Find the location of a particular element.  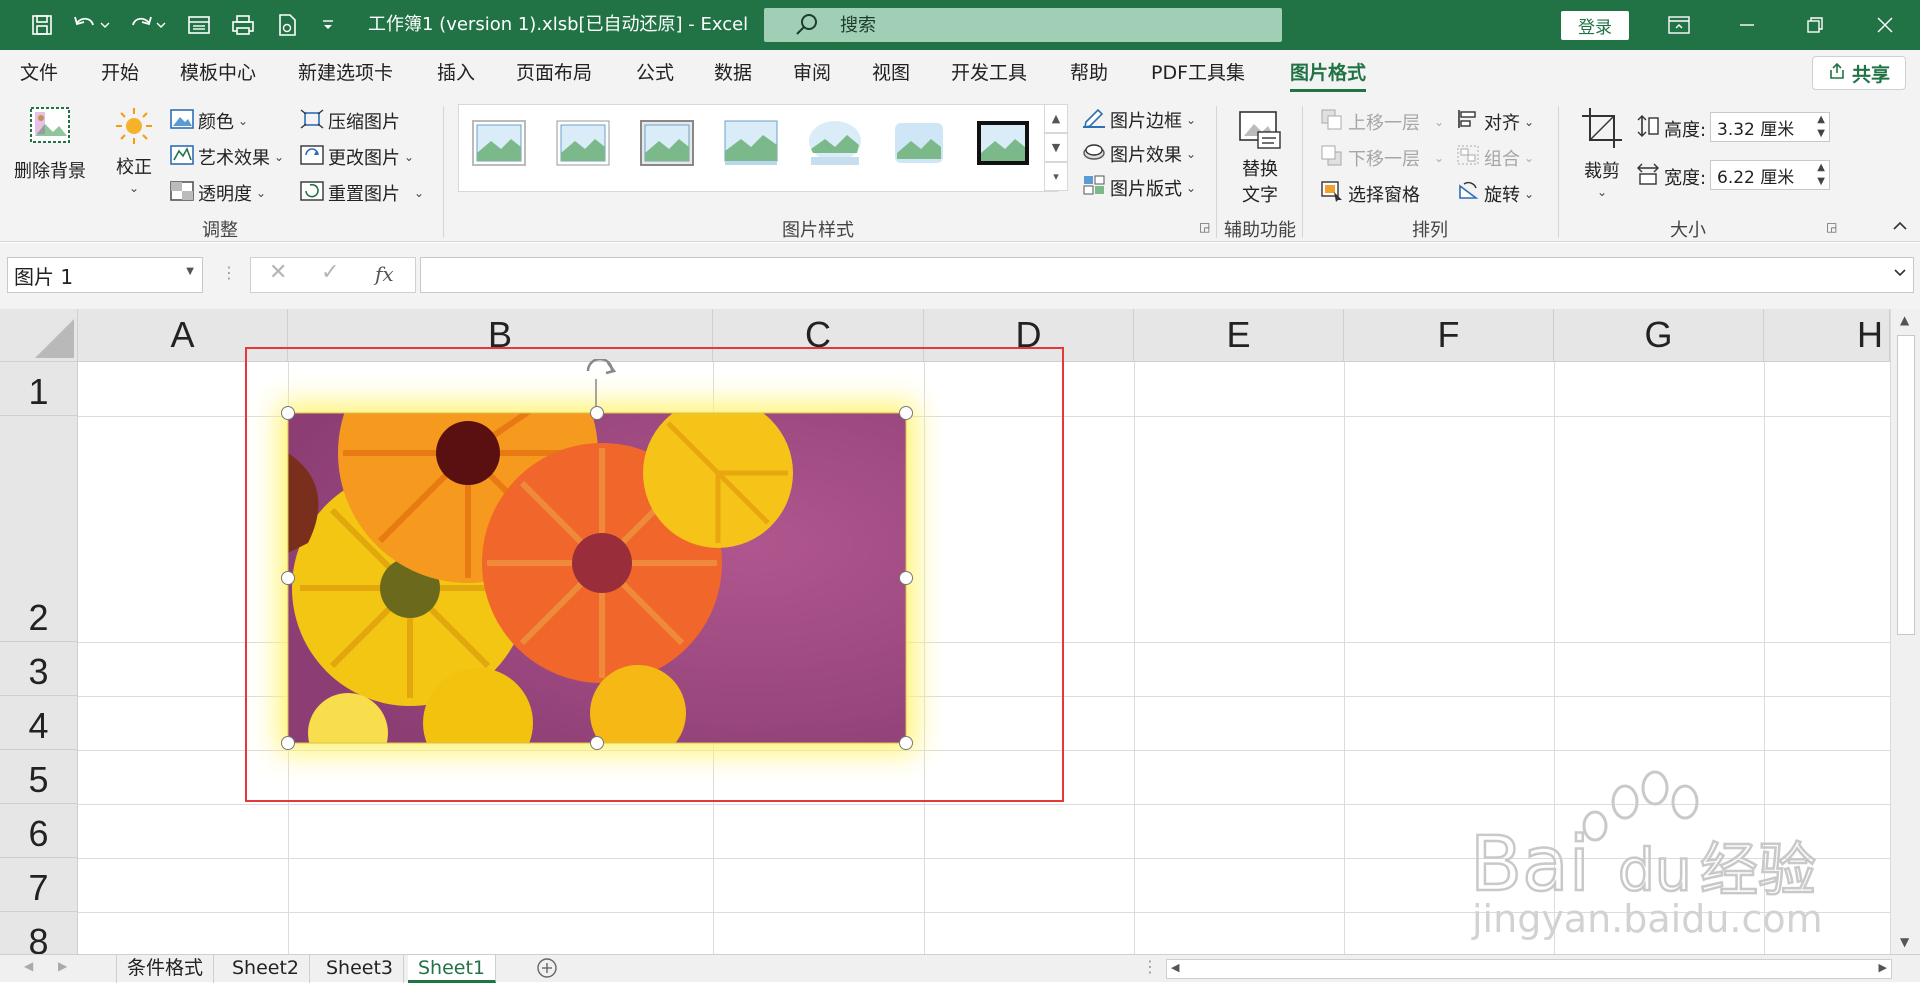

ribbon-display-icon is located at coordinates (1679, 25).